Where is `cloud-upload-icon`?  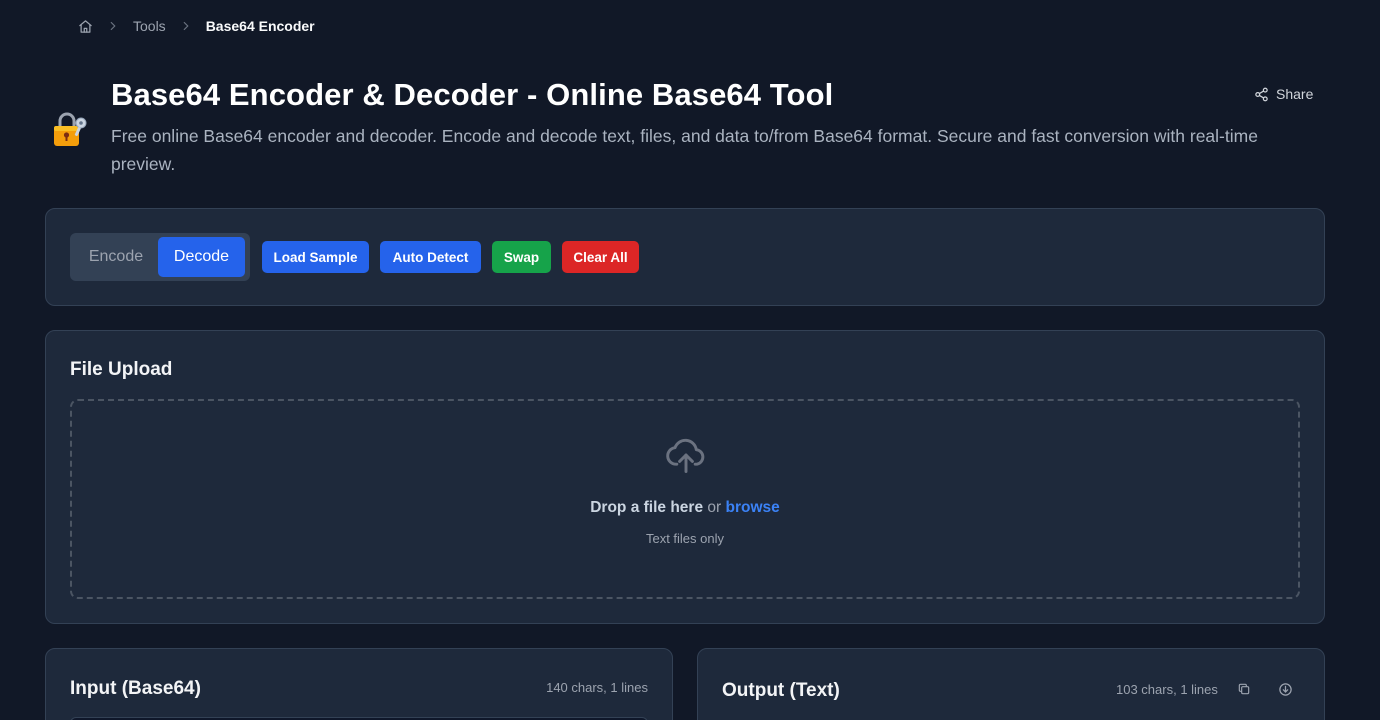 cloud-upload-icon is located at coordinates (686, 455).